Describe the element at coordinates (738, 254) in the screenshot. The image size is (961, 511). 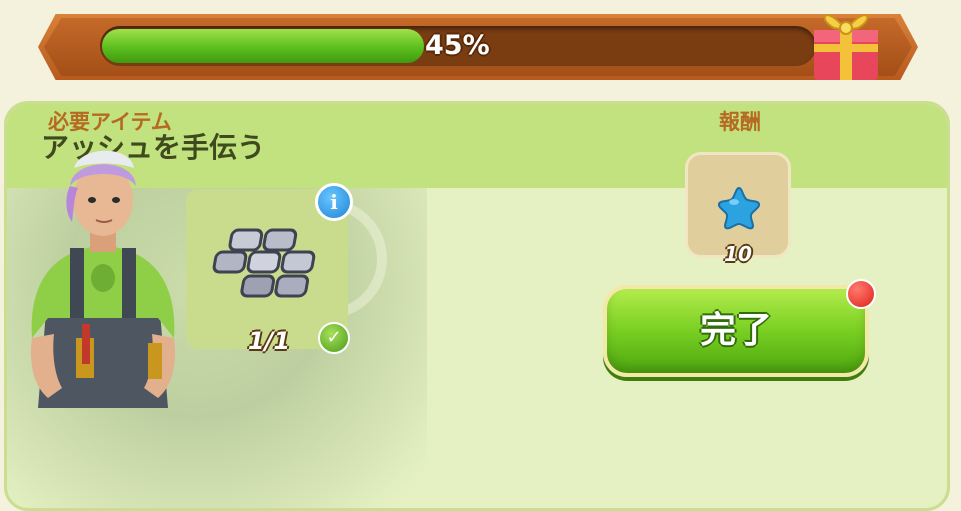
I see `reward-amount: 10` at that location.